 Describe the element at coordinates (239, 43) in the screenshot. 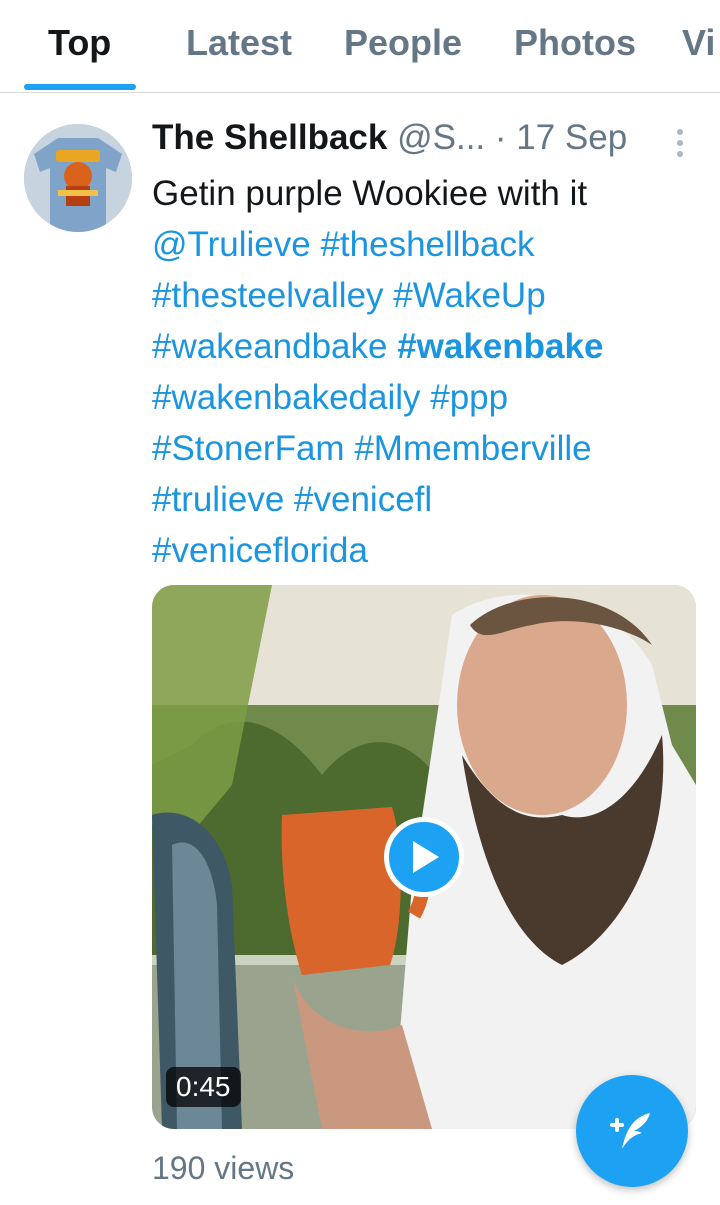

I see `tab-latest: Latest` at that location.